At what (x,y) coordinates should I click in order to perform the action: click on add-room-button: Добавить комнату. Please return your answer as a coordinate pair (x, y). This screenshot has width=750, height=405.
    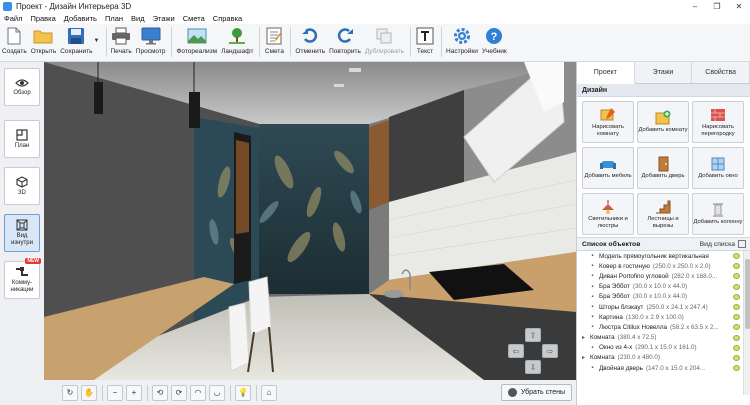
    Looking at the image, I should click on (663, 122).